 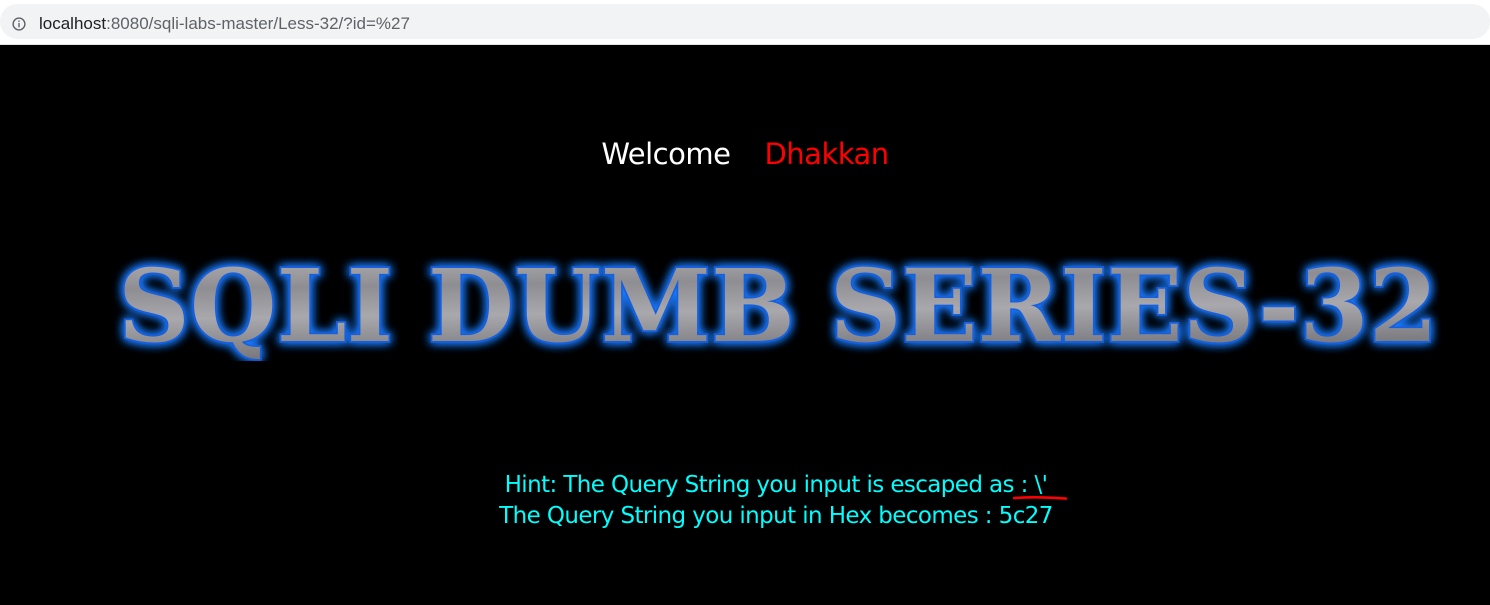 What do you see at coordinates (745, 154) in the screenshot?
I see `welcome-line: Welcome Dhakkan` at bounding box center [745, 154].